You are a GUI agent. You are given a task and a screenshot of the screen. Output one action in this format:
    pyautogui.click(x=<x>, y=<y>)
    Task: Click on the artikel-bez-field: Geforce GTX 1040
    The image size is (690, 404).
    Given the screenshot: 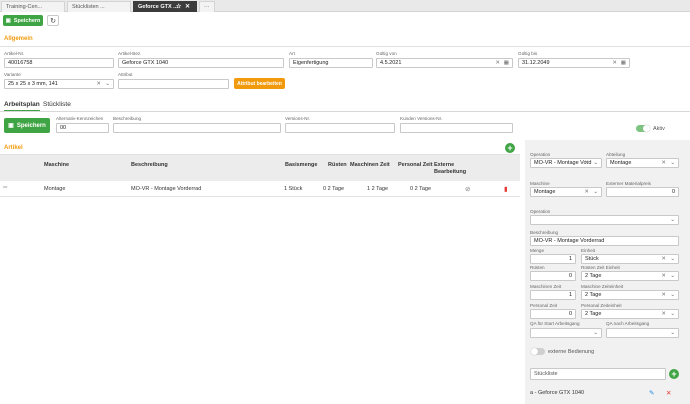 What is the action you would take?
    pyautogui.click(x=201, y=63)
    